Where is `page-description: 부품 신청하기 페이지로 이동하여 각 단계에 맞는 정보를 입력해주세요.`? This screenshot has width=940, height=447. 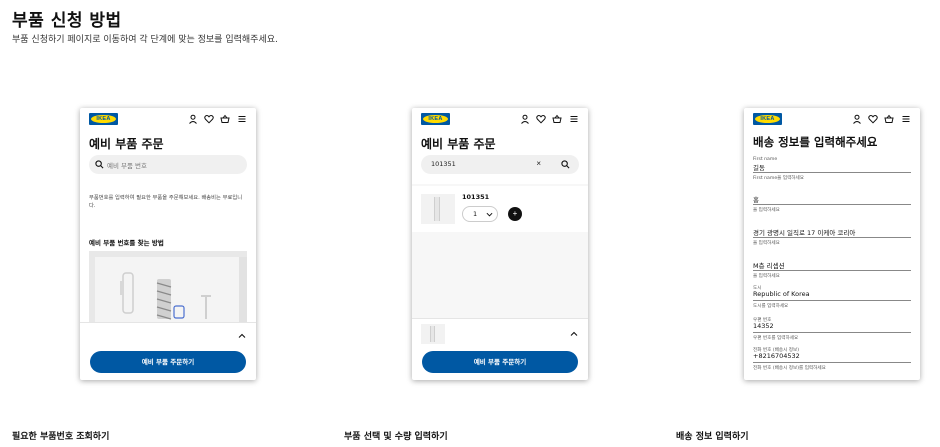 page-description: 부품 신청하기 페이지로 이동하여 각 단계에 맞는 정보를 입력해주세요. is located at coordinates (145, 40).